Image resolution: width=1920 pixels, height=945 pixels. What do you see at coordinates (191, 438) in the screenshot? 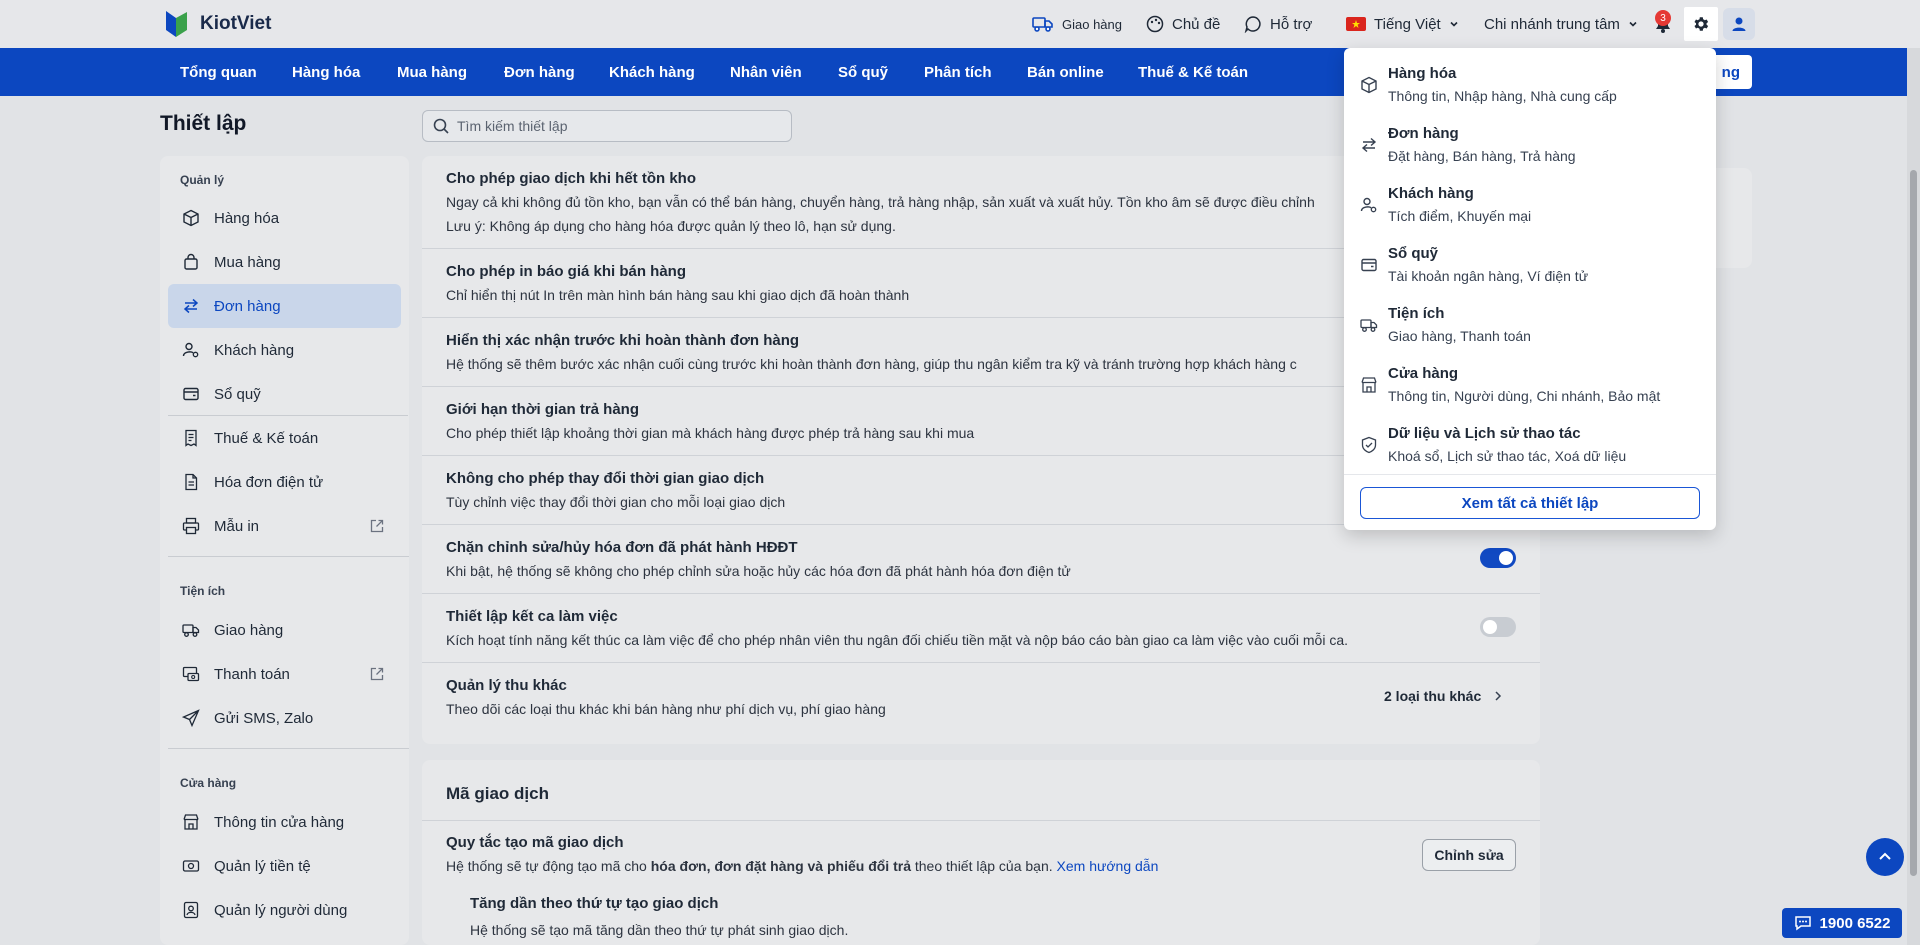
I see `receipt-icon` at bounding box center [191, 438].